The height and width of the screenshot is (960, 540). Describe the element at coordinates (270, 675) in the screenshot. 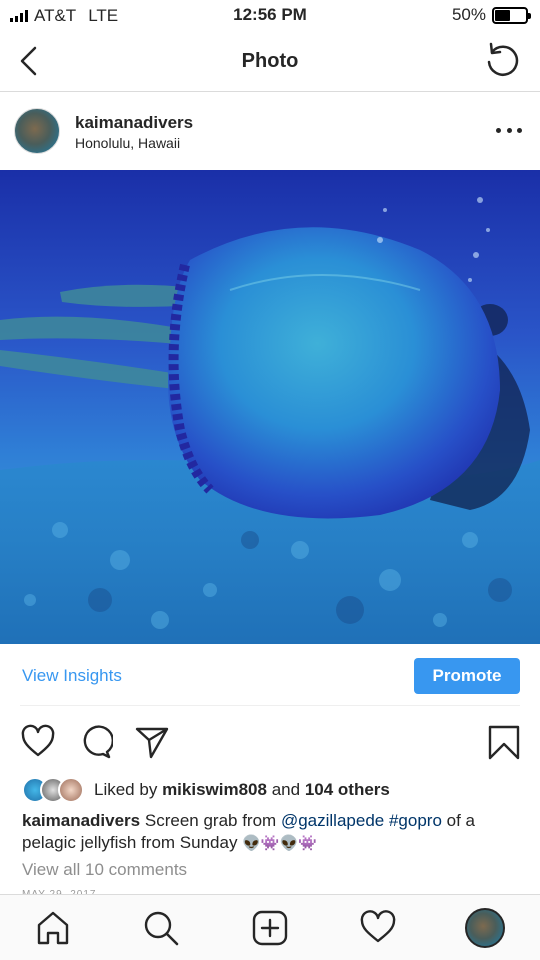

I see `insights-row: View Insights Promote` at that location.